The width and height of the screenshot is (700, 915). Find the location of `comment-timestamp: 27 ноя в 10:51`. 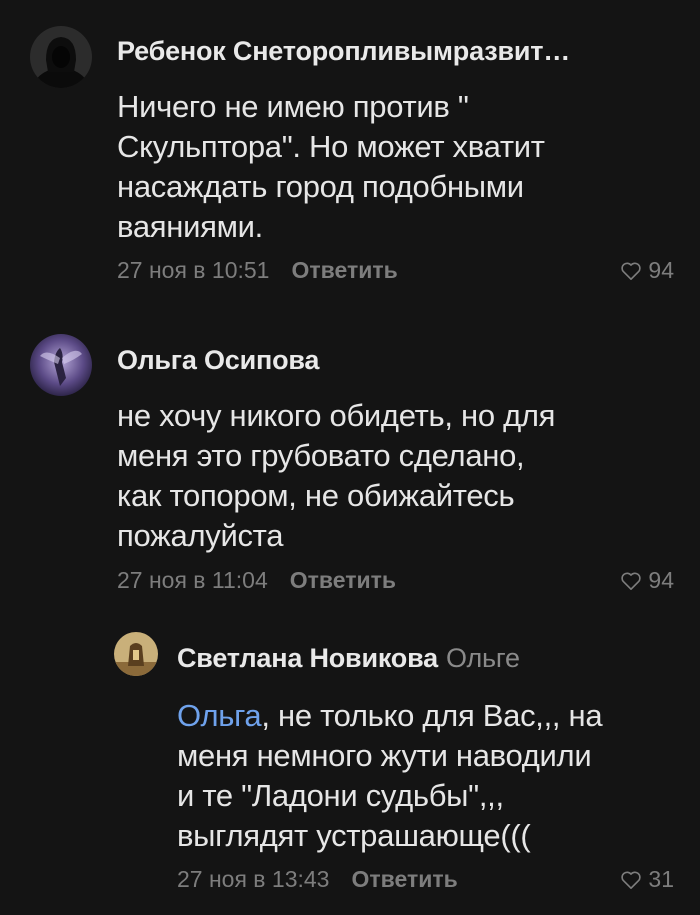

comment-timestamp: 27 ноя в 10:51 is located at coordinates (193, 270).